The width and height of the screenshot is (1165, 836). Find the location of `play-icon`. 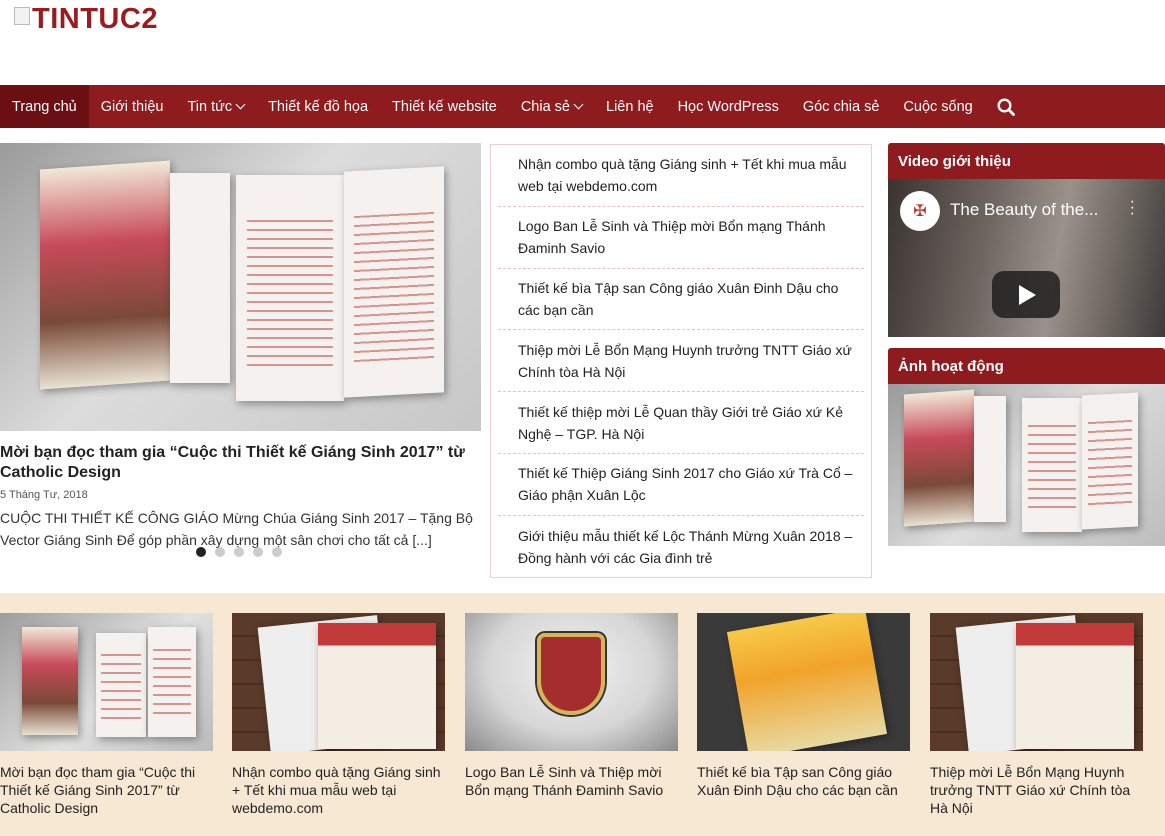

play-icon is located at coordinates (1026, 294).